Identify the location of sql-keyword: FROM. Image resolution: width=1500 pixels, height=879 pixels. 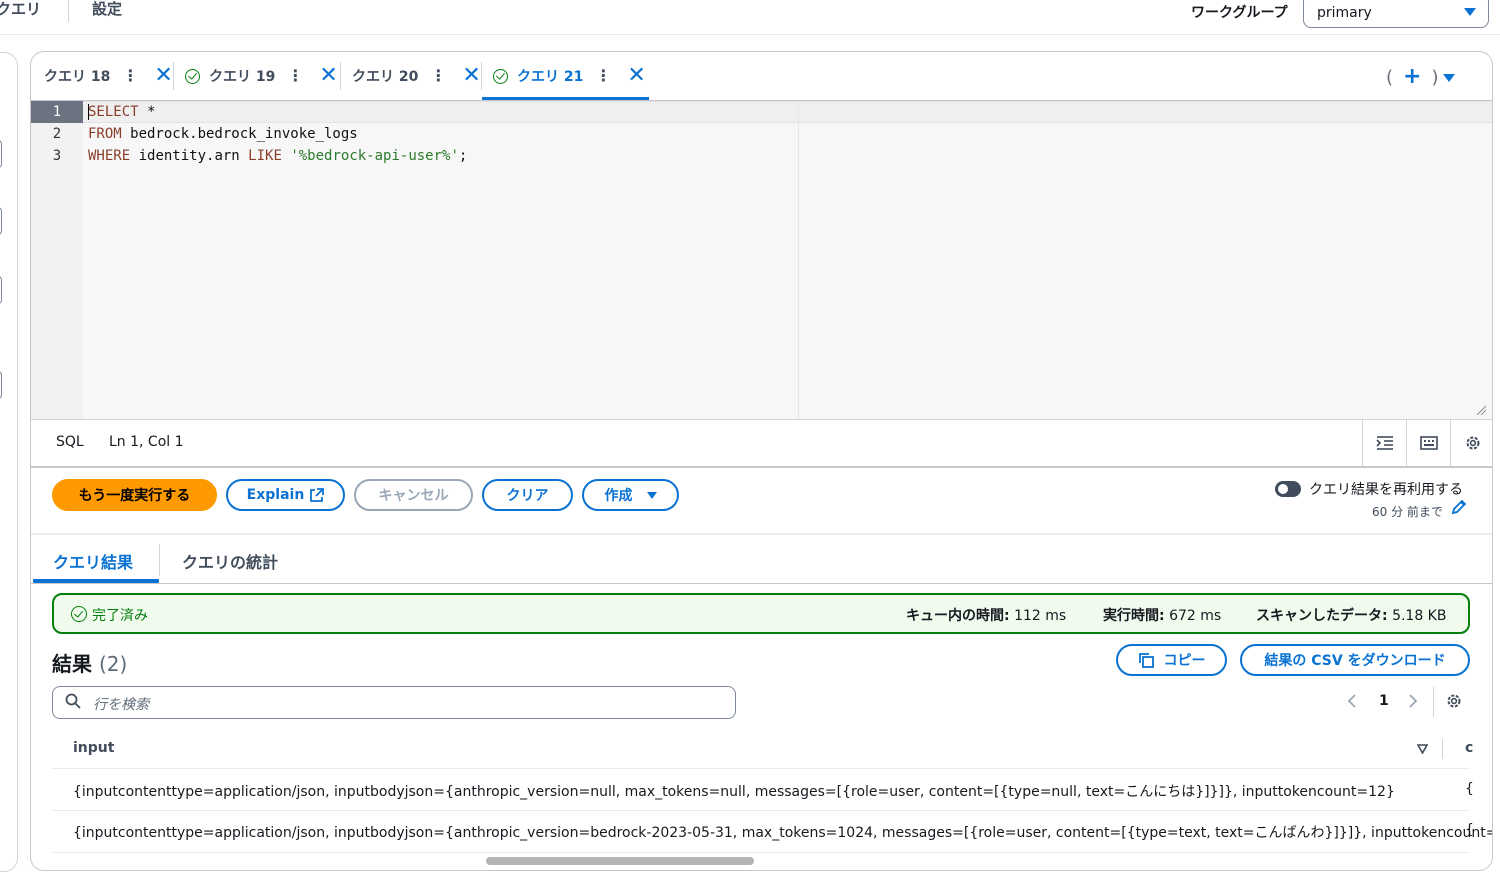
(105, 134).